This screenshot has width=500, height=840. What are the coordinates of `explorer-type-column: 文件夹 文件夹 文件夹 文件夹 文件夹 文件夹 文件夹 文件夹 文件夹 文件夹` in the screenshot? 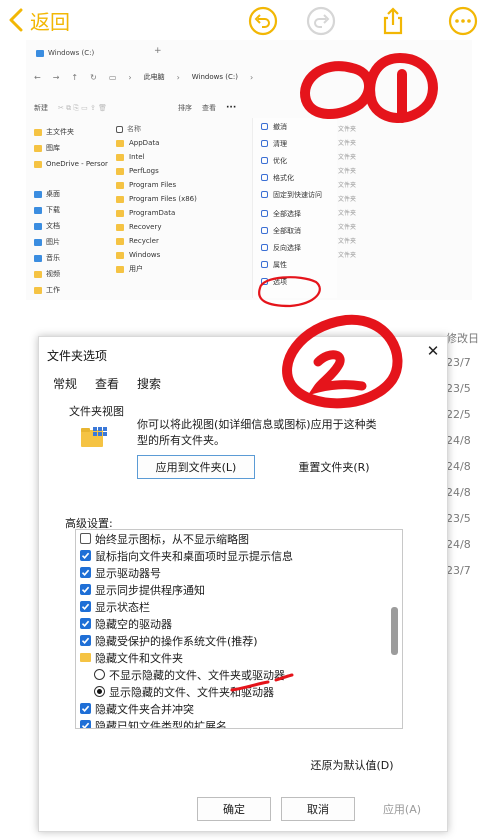 It's located at (358, 194).